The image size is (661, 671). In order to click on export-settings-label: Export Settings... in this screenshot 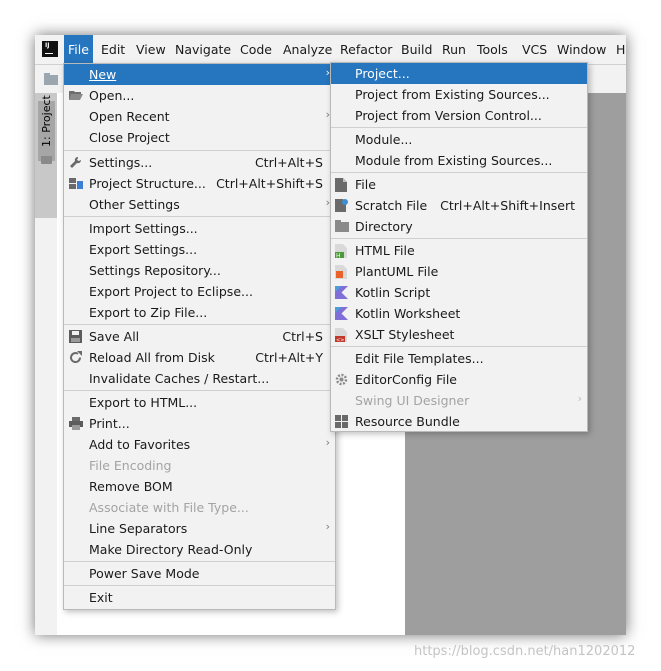, I will do `click(143, 249)`.